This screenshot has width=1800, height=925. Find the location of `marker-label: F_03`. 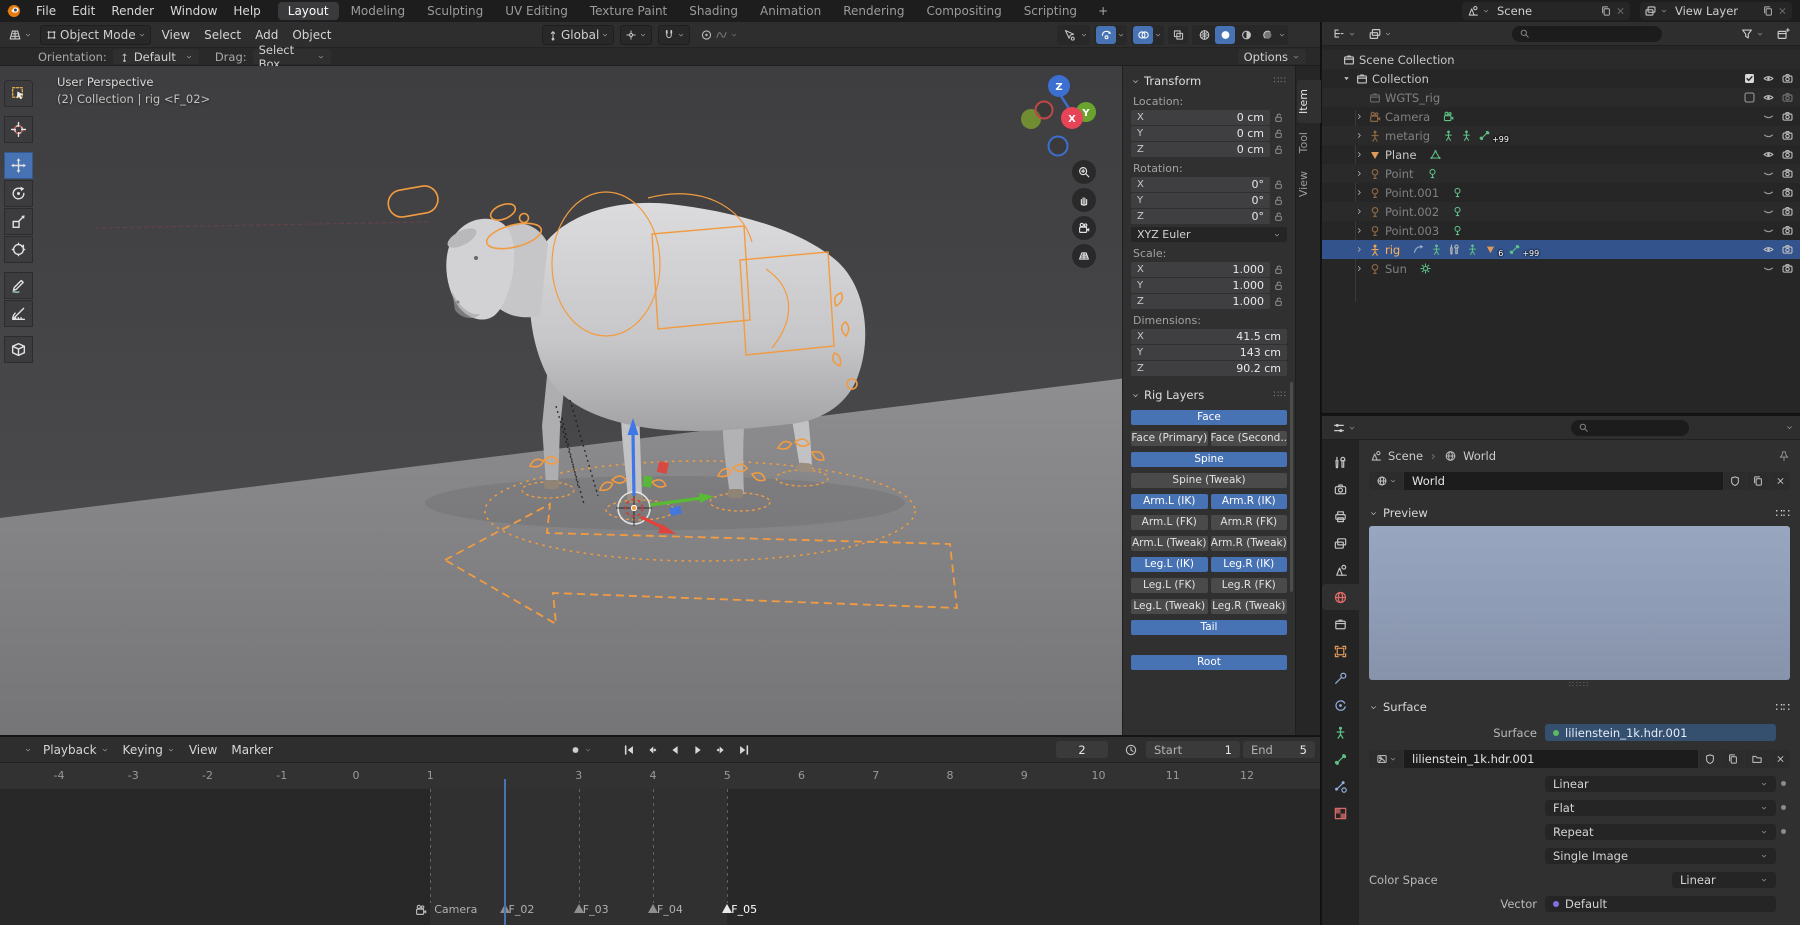

marker-label: F_03 is located at coordinates (596, 909).